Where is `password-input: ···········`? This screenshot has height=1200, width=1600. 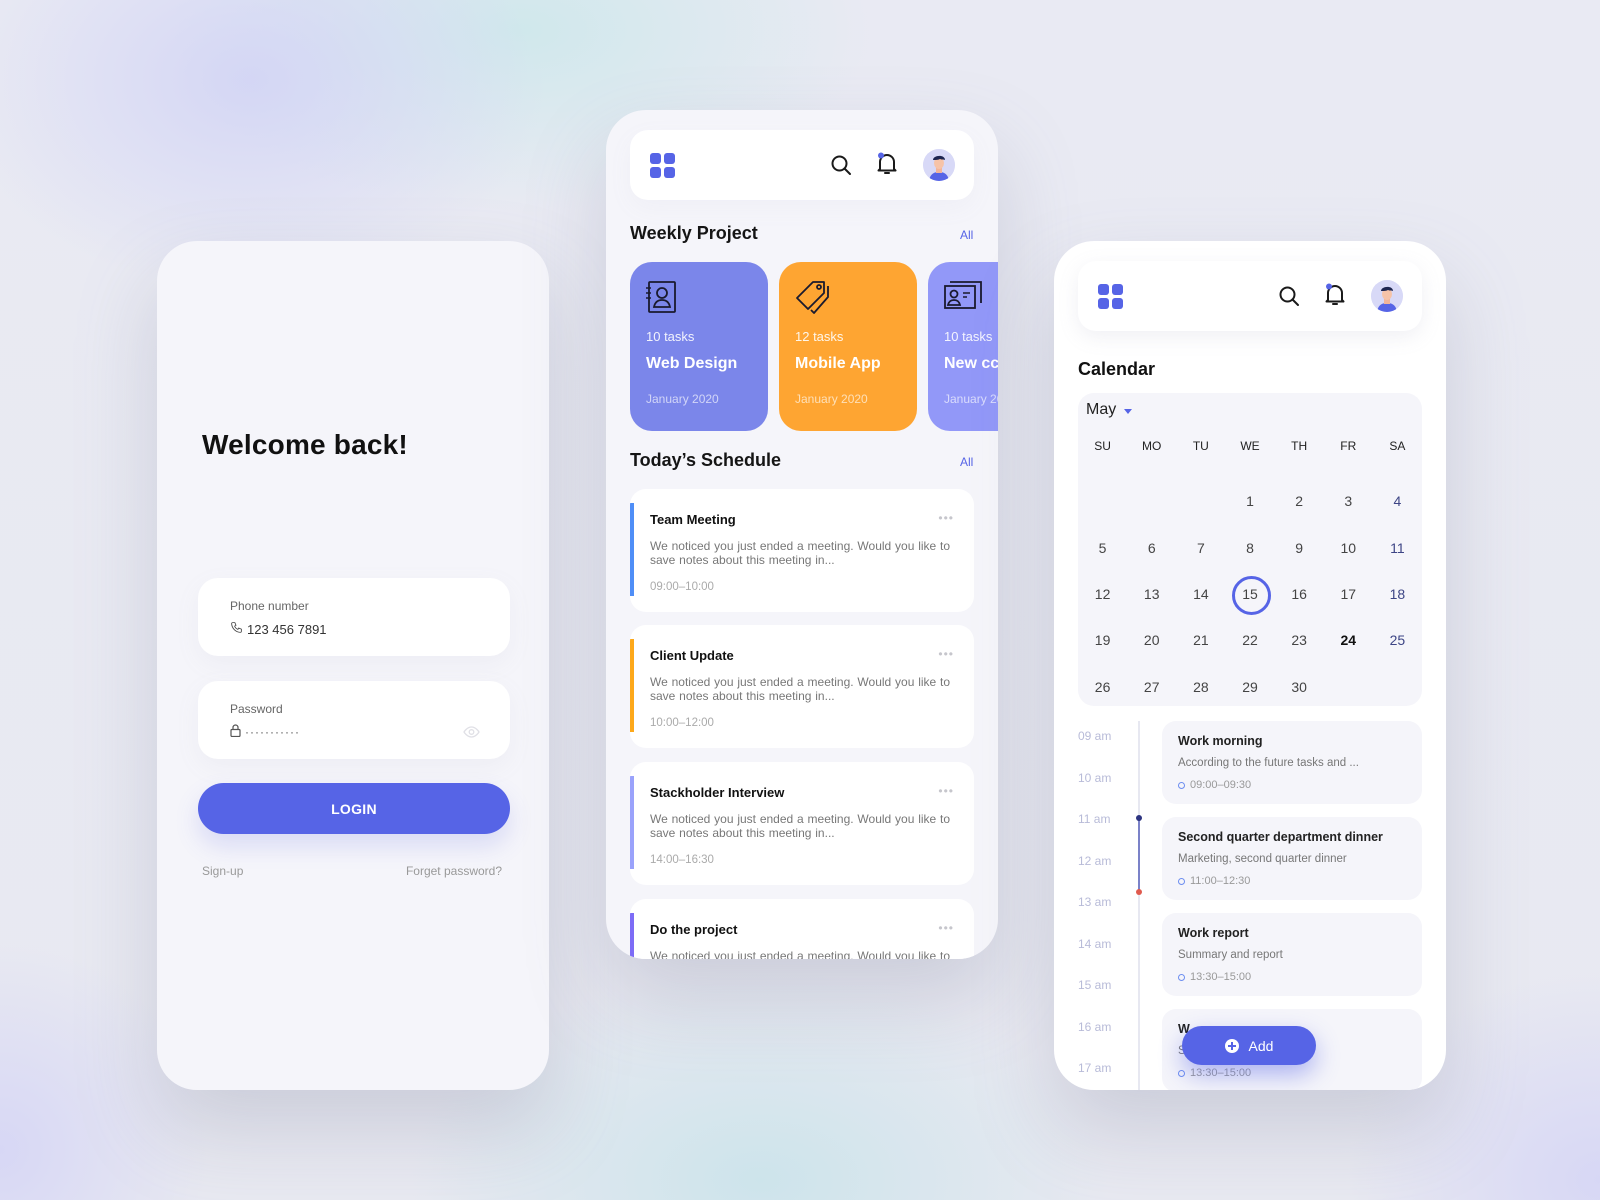 password-input: ··········· is located at coordinates (272, 732).